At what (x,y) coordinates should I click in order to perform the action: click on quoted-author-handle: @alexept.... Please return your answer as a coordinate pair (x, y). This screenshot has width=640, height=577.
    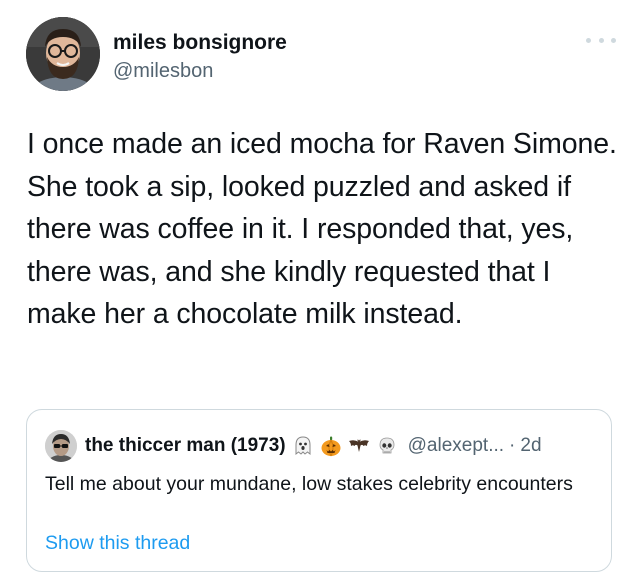
    Looking at the image, I should click on (456, 446).